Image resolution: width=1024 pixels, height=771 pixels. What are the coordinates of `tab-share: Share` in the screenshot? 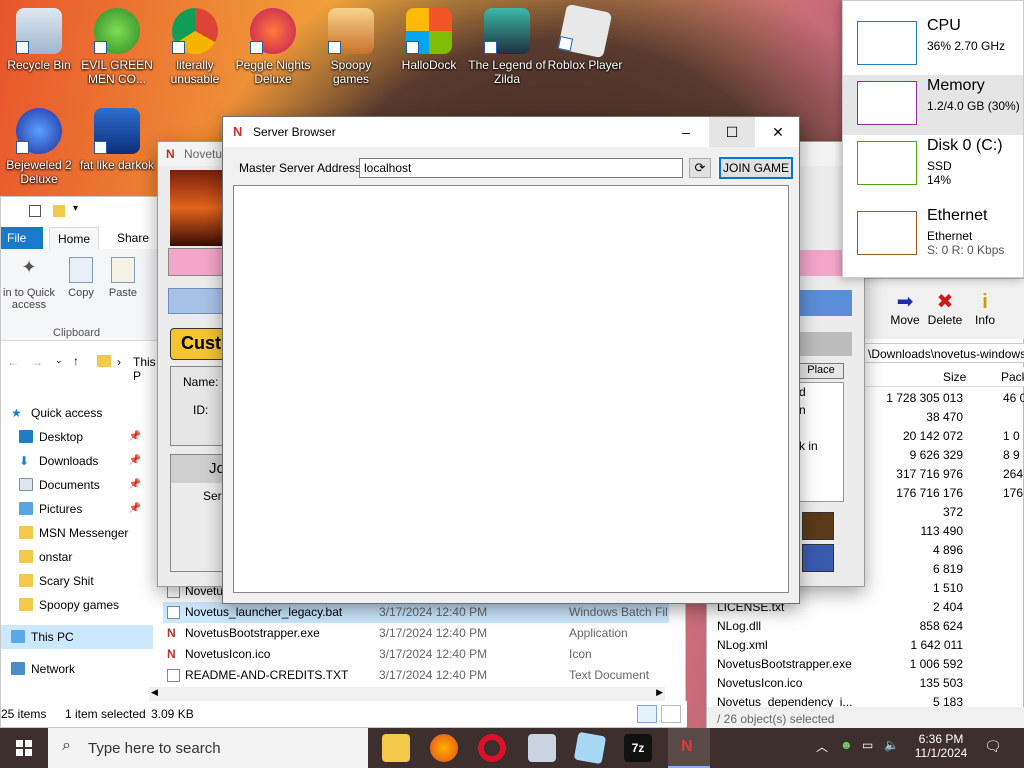 It's located at (133, 238).